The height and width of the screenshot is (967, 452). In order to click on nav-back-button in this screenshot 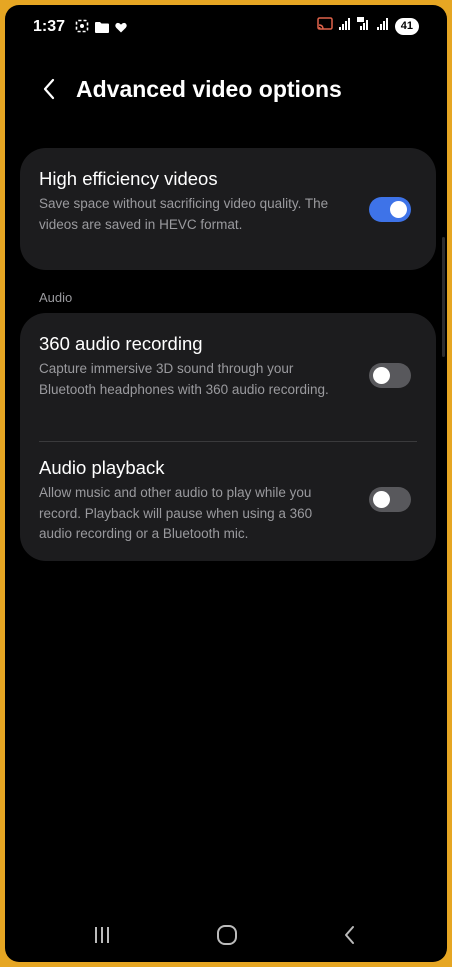, I will do `click(350, 935)`.